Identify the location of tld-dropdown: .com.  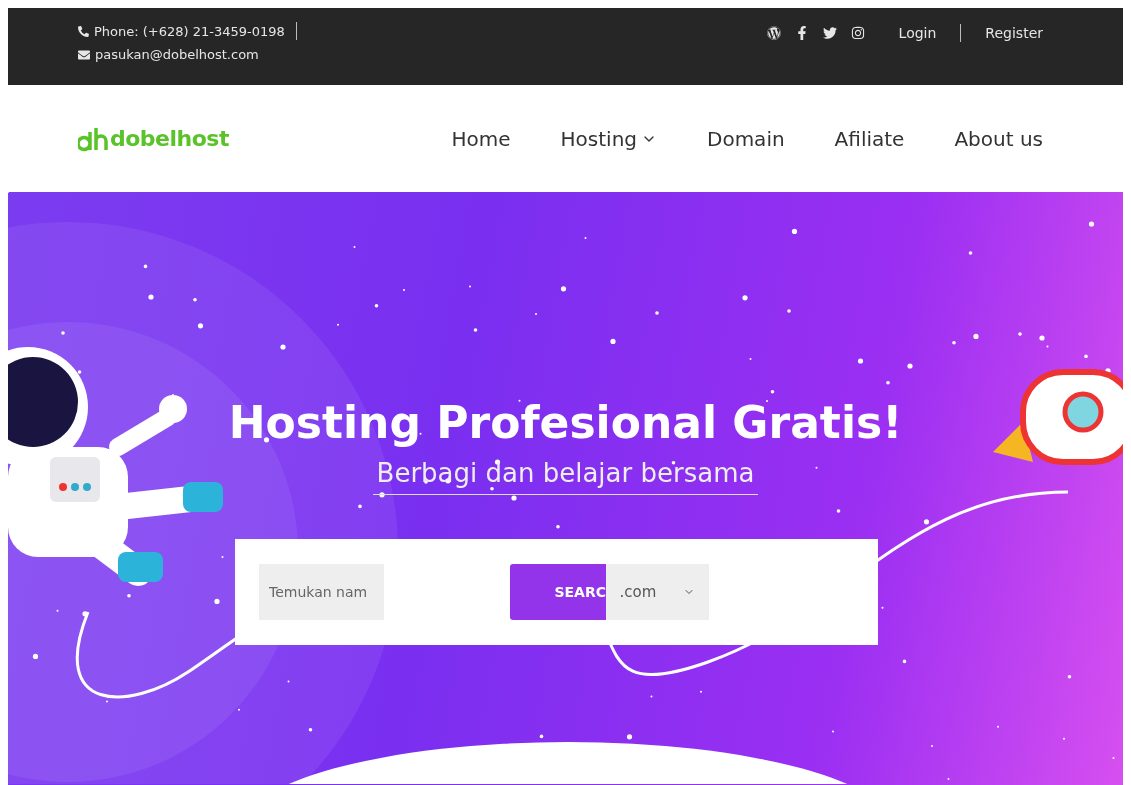
(657, 592).